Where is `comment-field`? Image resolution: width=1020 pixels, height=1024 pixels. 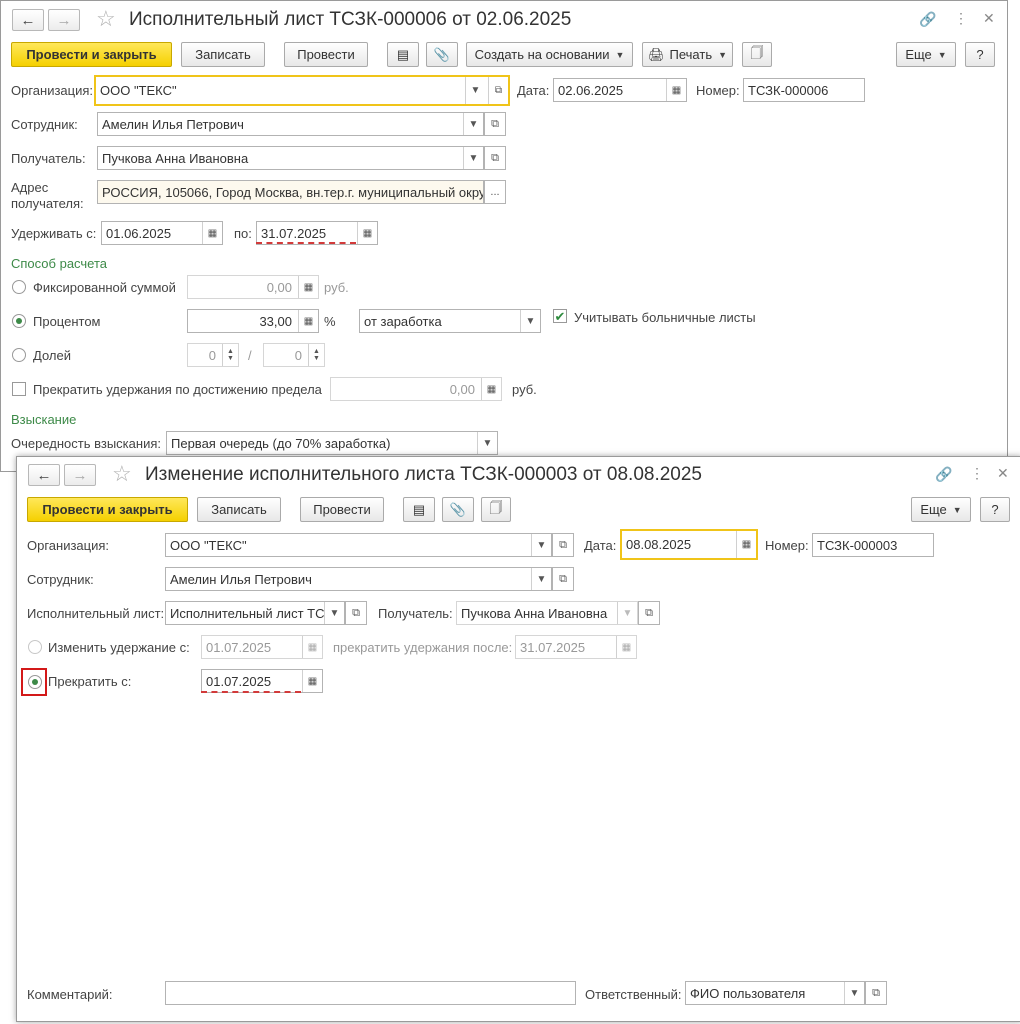
comment-field is located at coordinates (370, 993).